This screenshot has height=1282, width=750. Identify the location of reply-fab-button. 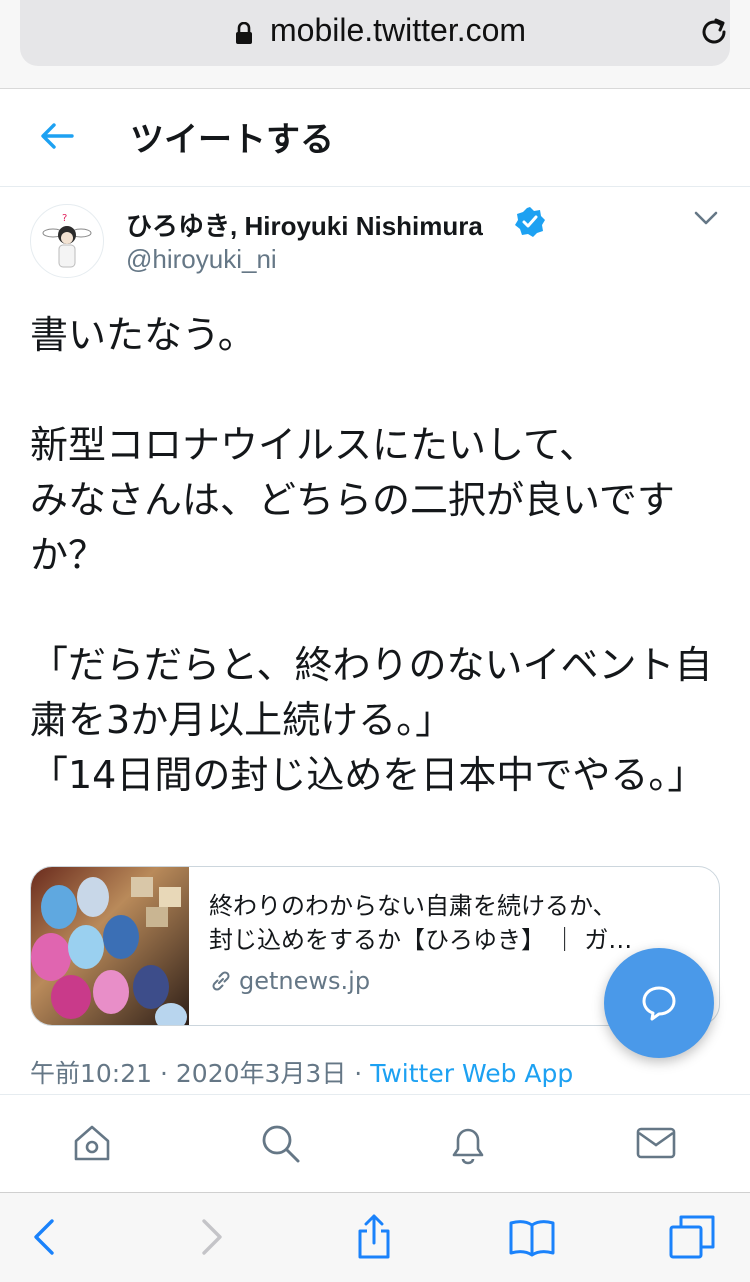
(659, 1003).